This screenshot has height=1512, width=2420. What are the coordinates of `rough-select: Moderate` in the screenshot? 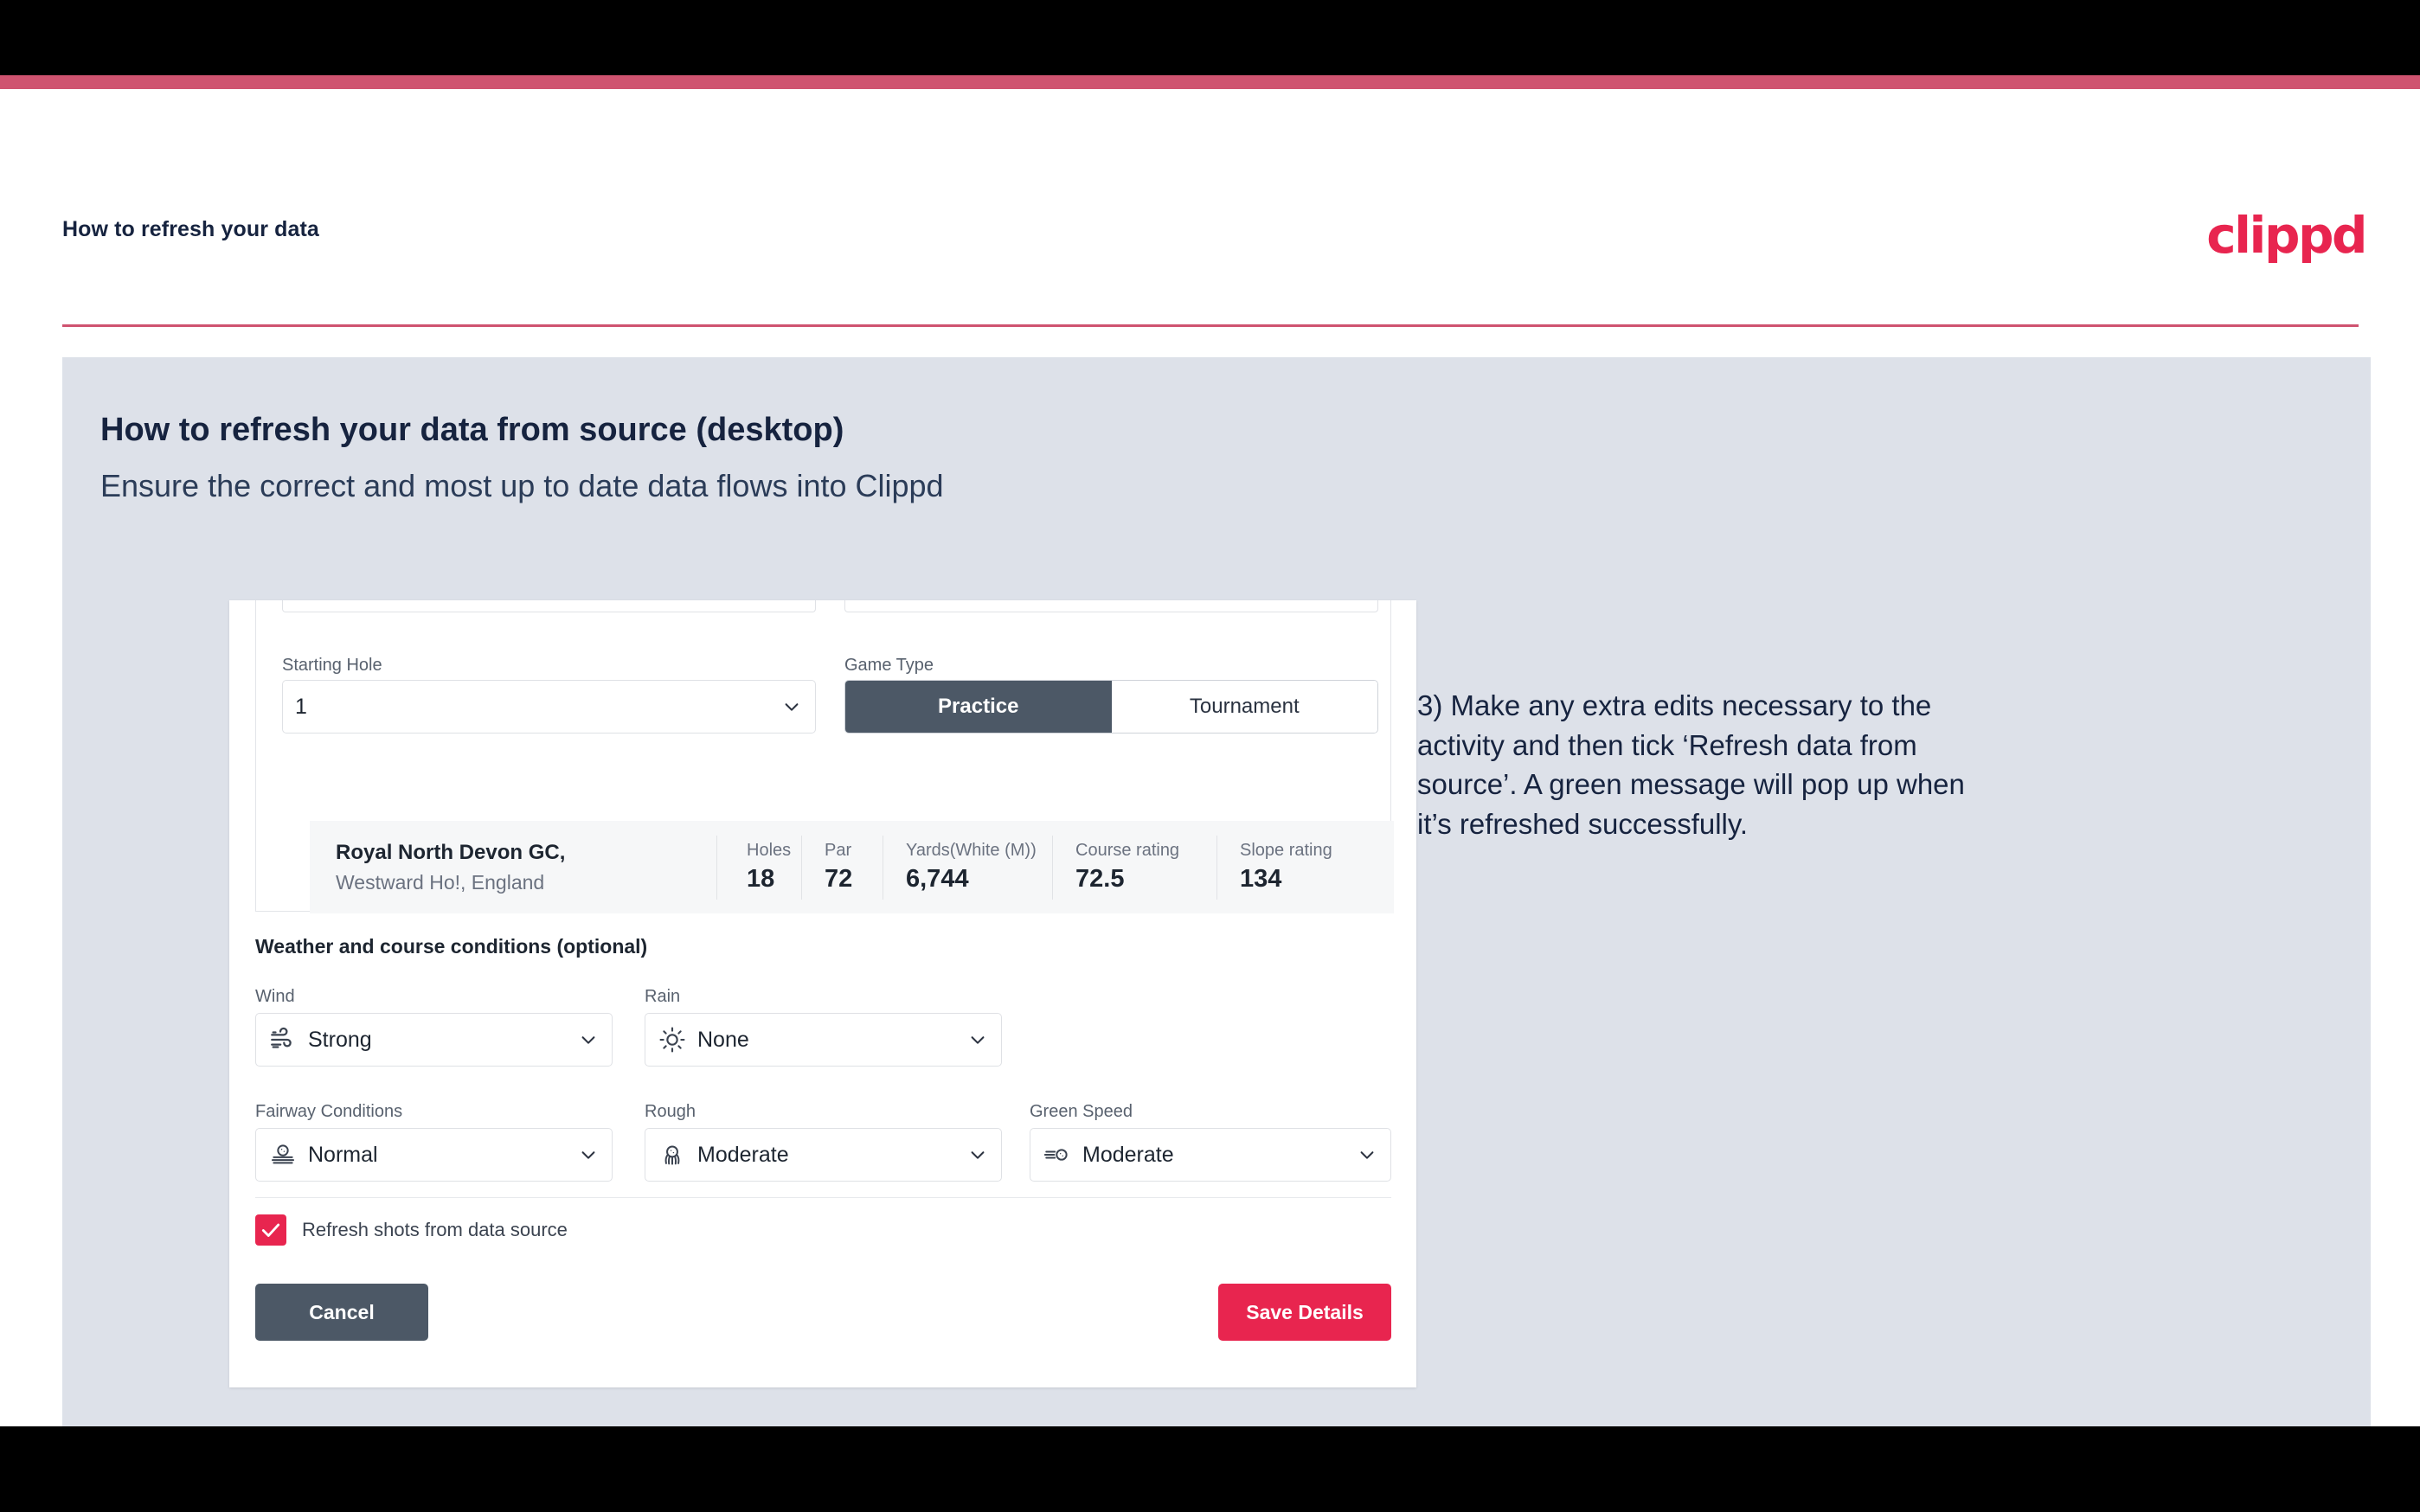 It's located at (823, 1155).